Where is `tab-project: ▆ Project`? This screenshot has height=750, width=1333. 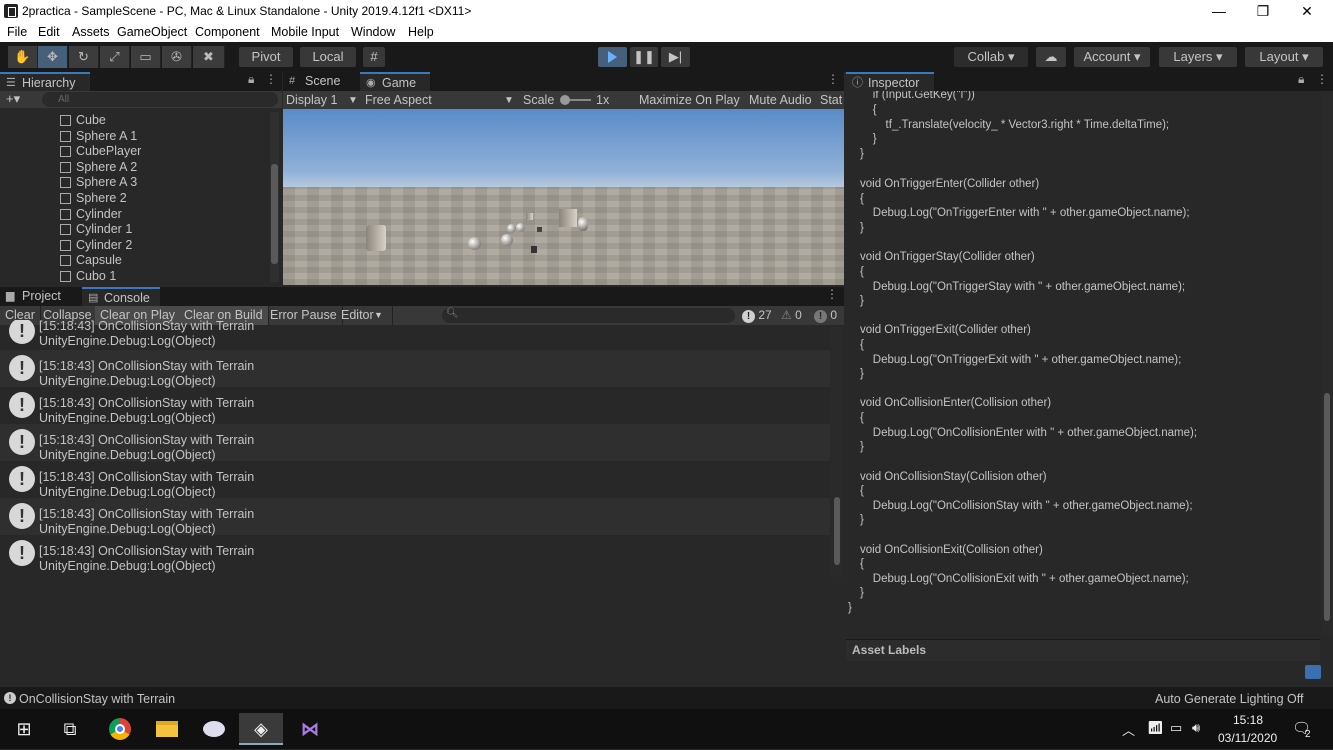
tab-project: ▆ Project is located at coordinates (38, 296).